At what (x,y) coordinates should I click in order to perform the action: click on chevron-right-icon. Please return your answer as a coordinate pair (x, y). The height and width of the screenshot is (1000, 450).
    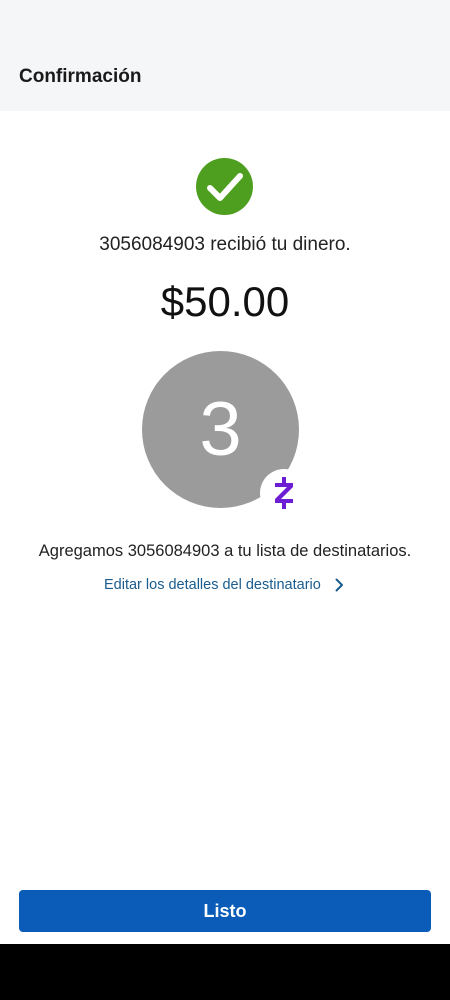
    Looking at the image, I should click on (339, 585).